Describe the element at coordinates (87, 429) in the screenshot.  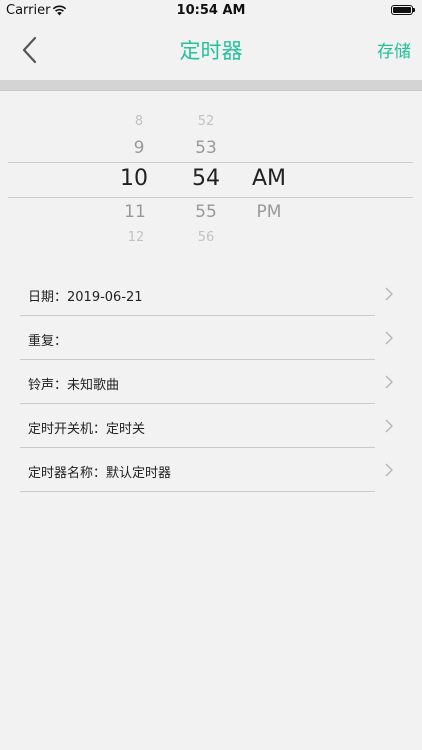
I see `power-schedule-label: 定时开关机：定时关` at that location.